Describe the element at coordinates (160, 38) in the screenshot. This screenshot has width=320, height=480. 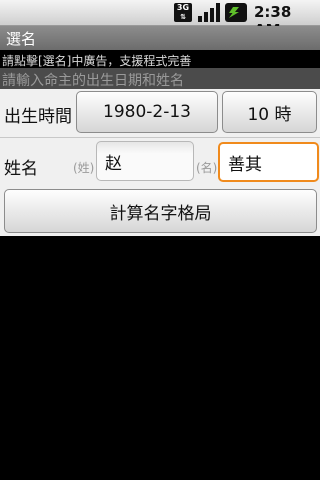
I see `title-bar: 選名` at that location.